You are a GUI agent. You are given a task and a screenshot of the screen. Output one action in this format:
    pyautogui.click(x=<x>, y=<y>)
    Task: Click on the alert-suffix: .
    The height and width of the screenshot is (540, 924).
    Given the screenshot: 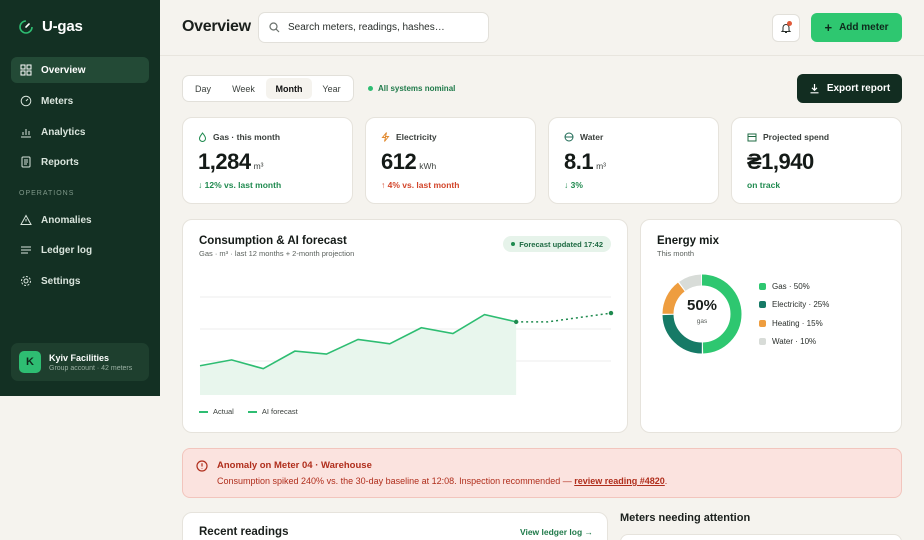 What is the action you would take?
    pyautogui.click(x=666, y=481)
    